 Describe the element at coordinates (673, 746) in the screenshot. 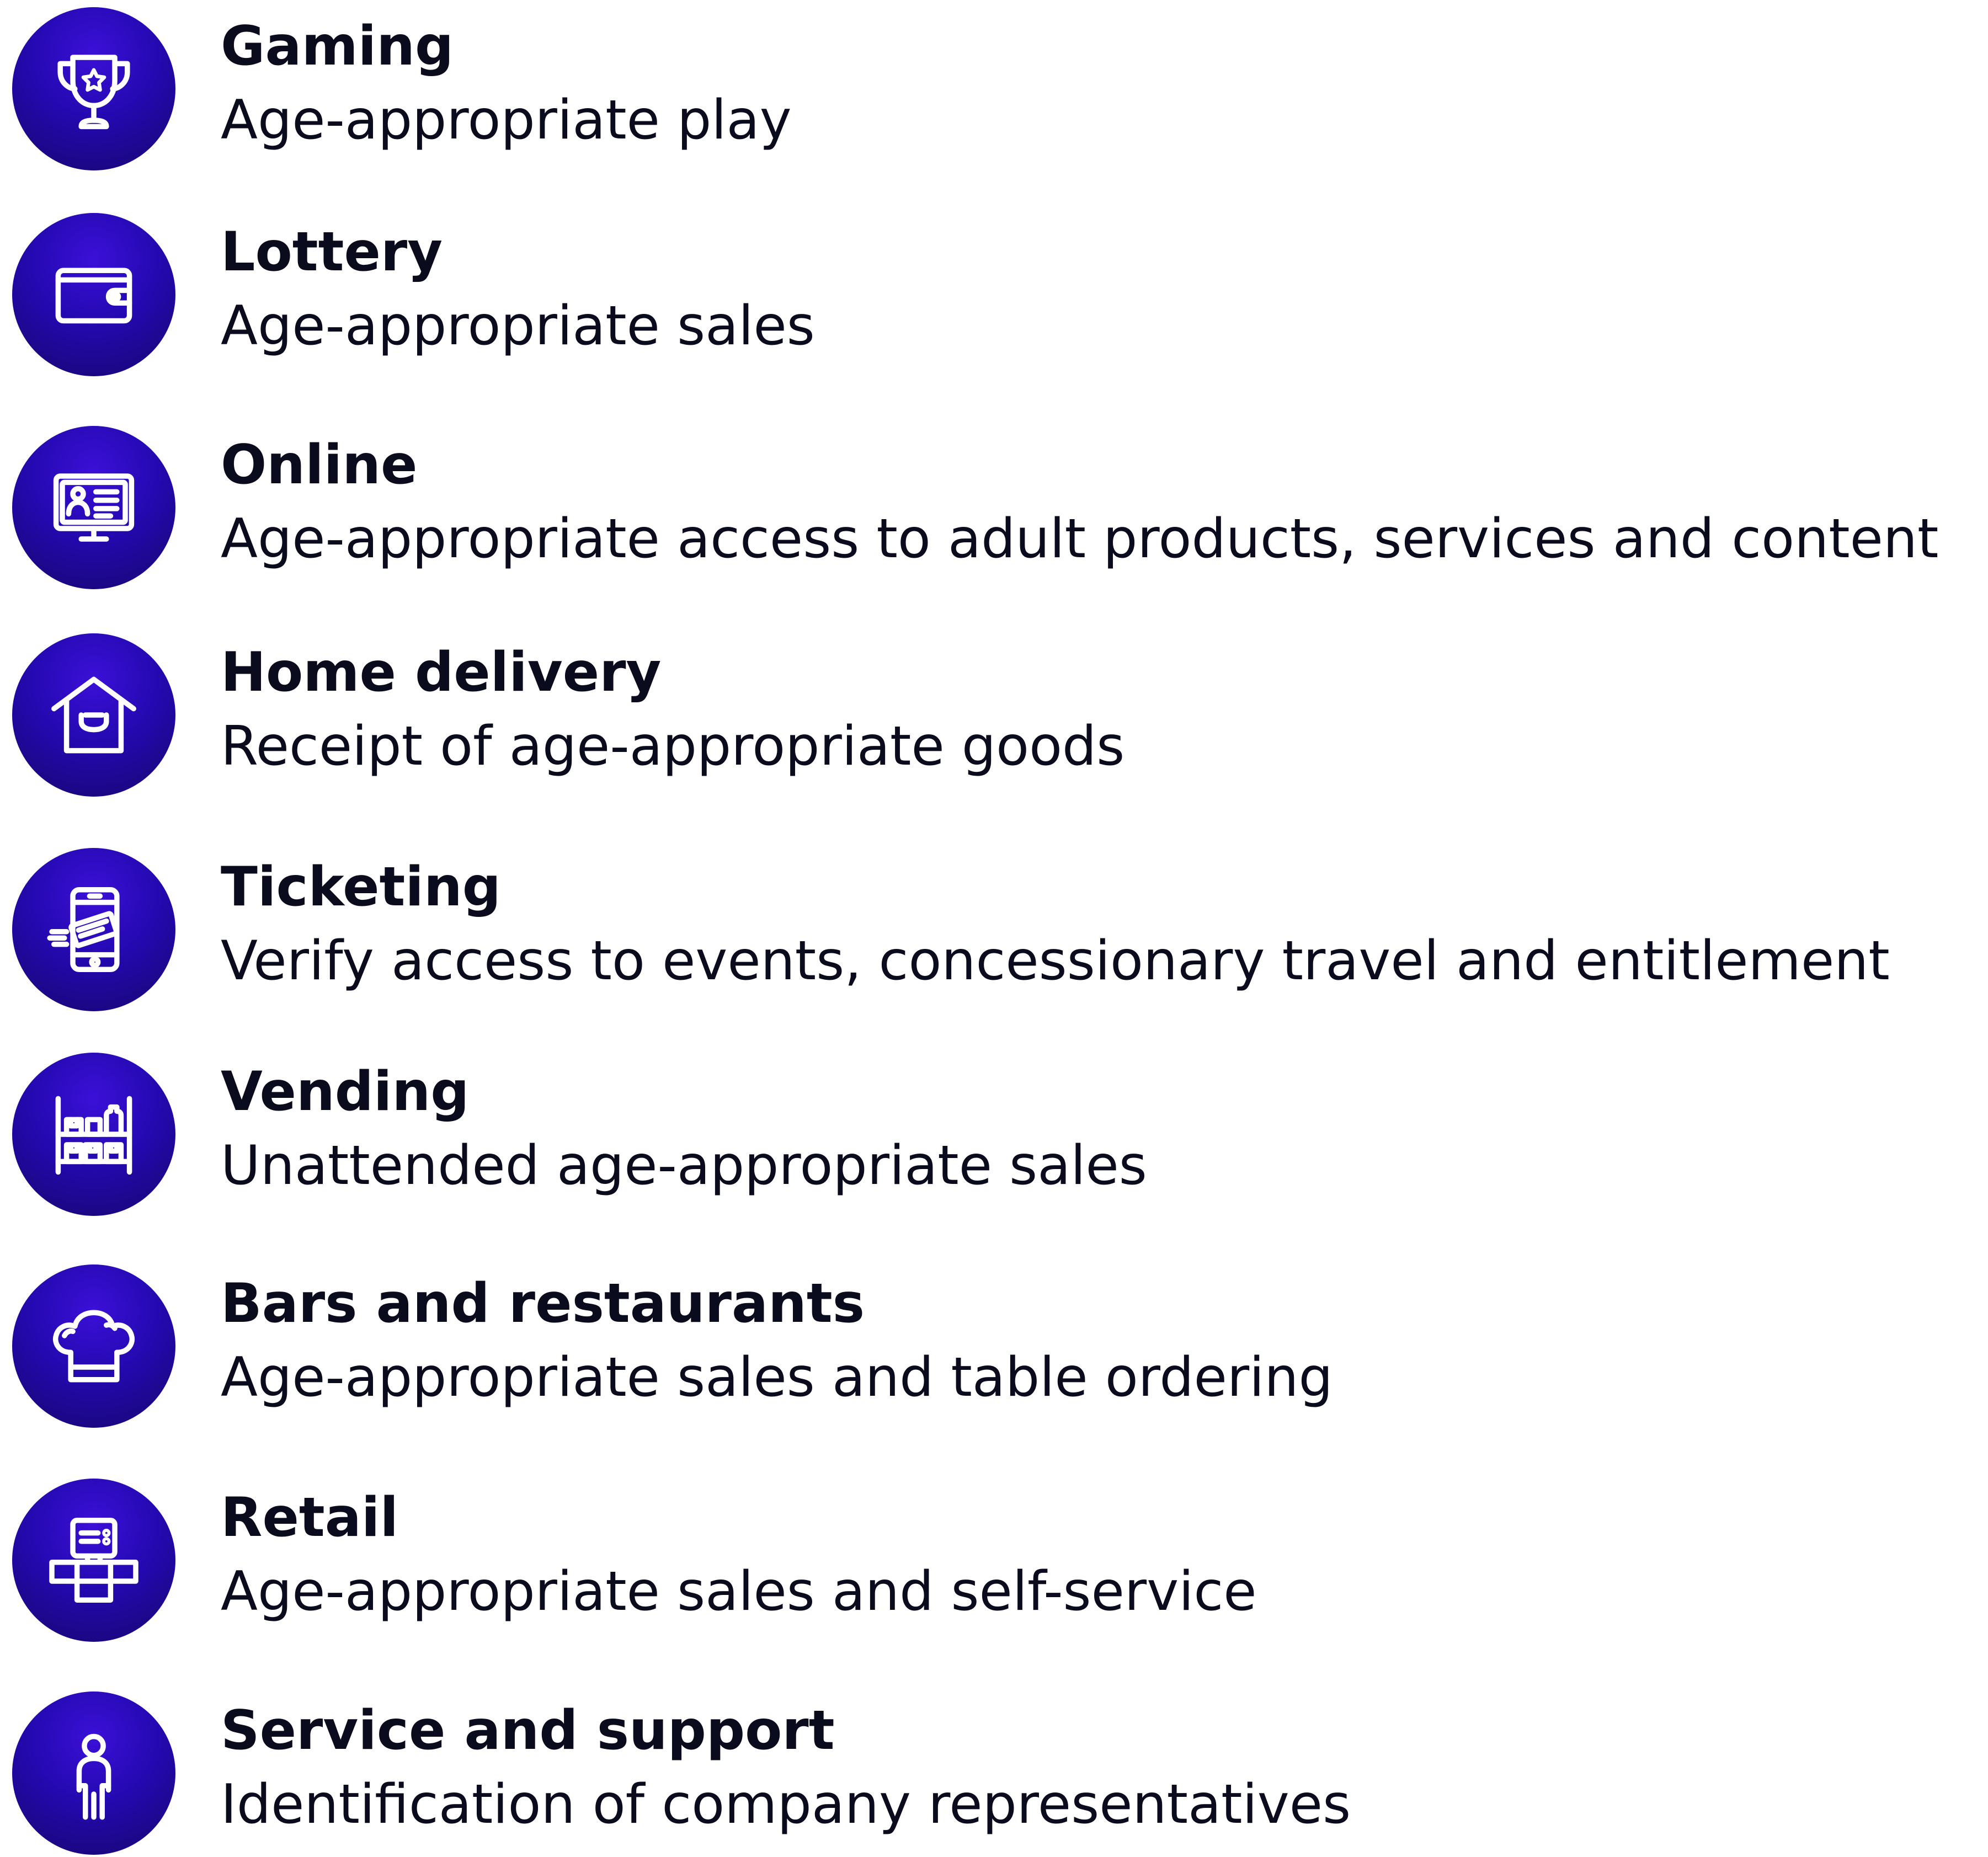

I see `item-description: Receipt of age-appropriate goods` at that location.